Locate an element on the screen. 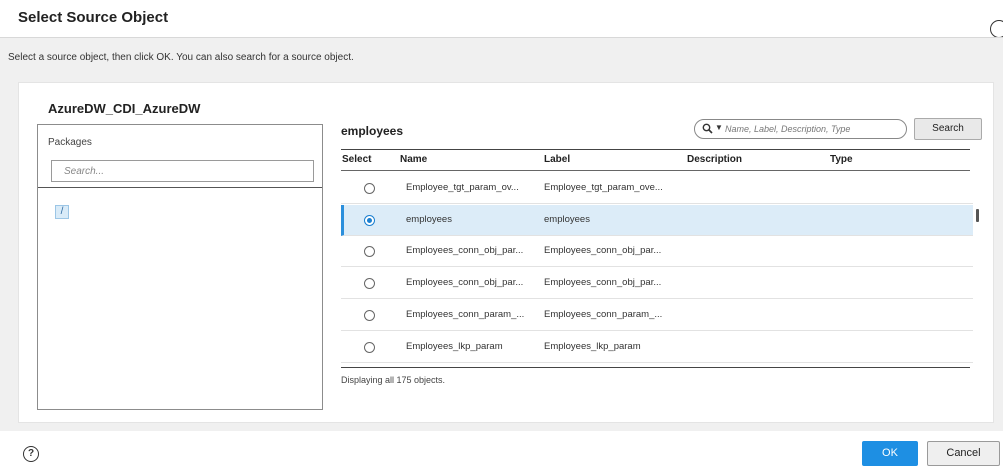 The width and height of the screenshot is (1003, 468). packages-search-input is located at coordinates (182, 171).